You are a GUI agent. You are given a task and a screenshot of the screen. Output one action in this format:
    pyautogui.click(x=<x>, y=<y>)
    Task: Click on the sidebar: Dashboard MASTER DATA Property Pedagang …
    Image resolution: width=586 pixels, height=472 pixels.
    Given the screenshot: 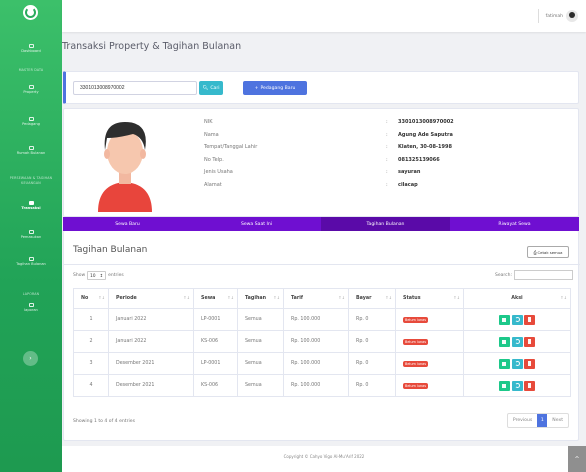 What is the action you would take?
    pyautogui.click(x=31, y=236)
    